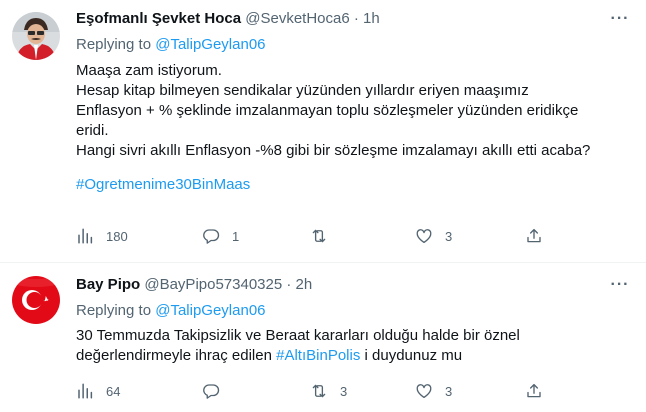 The image size is (646, 412). Describe the element at coordinates (149, 70) in the screenshot. I see `tweet-line: Maaşa zam istiyorum.` at that location.